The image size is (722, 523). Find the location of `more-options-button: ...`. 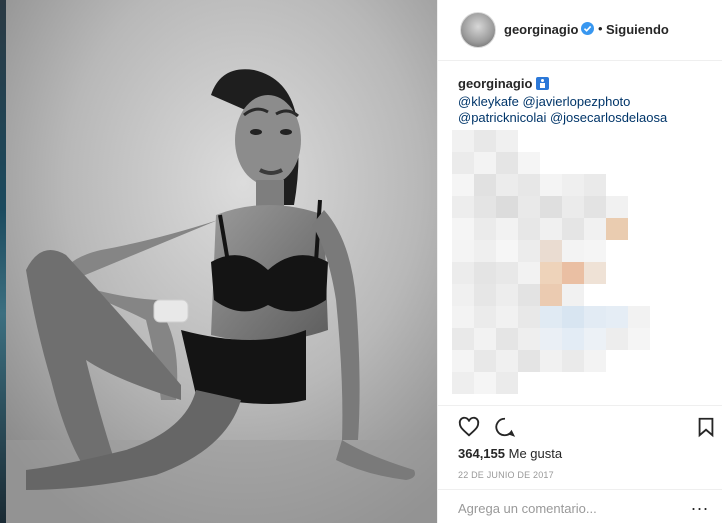

more-options-button: ... is located at coordinates (700, 504).